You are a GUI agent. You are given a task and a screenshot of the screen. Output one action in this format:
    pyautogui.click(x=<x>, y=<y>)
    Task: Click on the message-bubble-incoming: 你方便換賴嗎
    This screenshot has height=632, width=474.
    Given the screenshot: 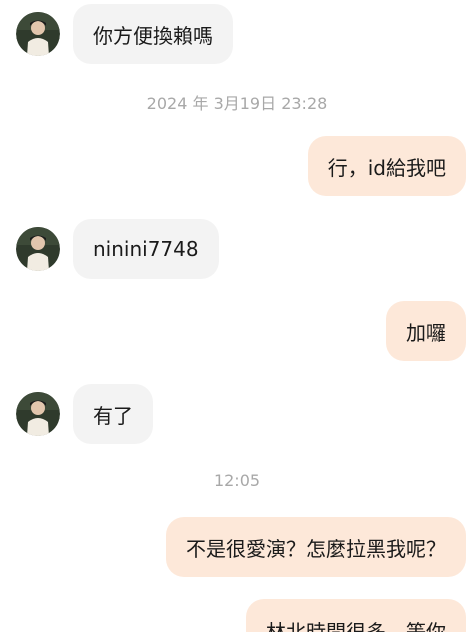 What is the action you would take?
    pyautogui.click(x=153, y=34)
    